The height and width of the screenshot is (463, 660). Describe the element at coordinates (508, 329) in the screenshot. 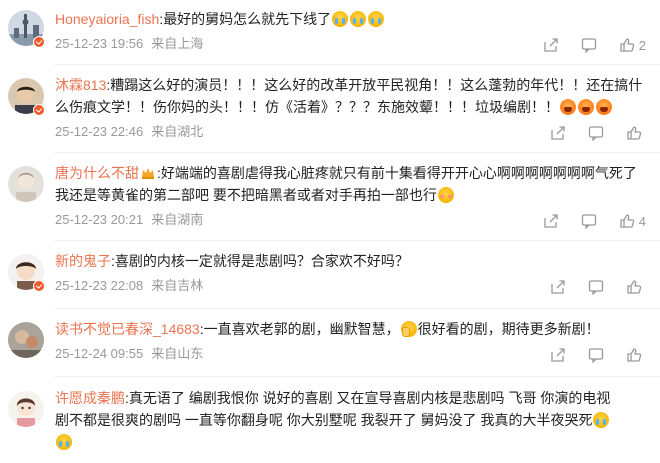

I see `comment-content: 很好看的剧，期待更多新剧！` at that location.